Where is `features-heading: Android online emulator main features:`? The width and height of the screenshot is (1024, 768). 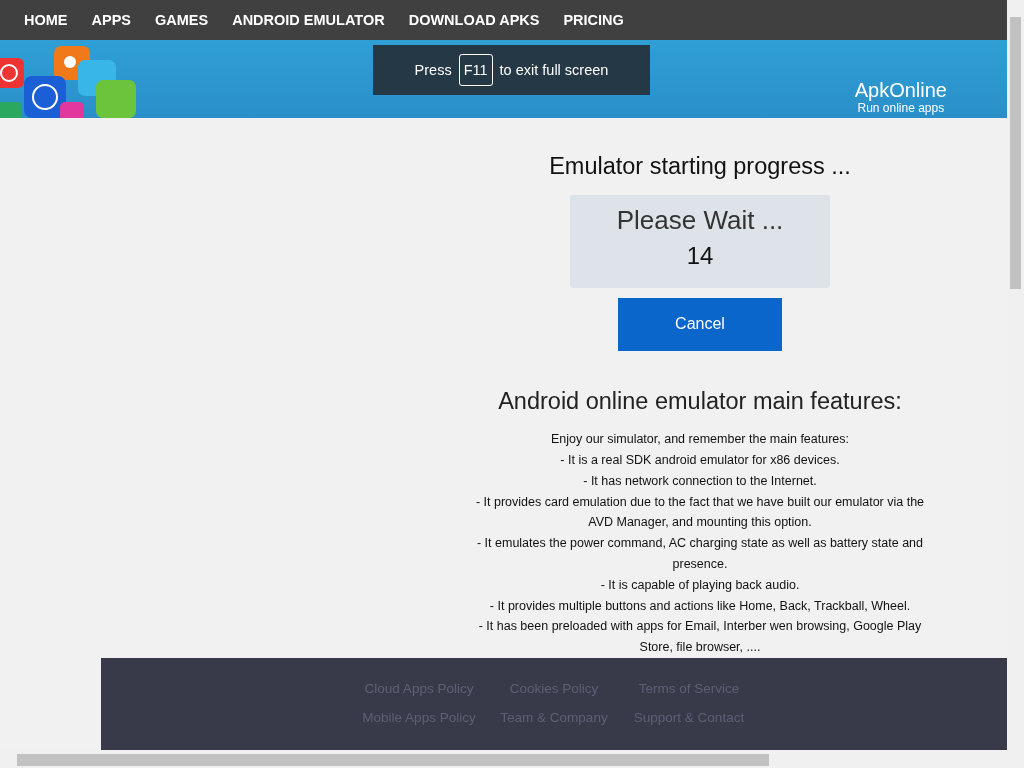
features-heading: Android online emulator main features: is located at coordinates (700, 401).